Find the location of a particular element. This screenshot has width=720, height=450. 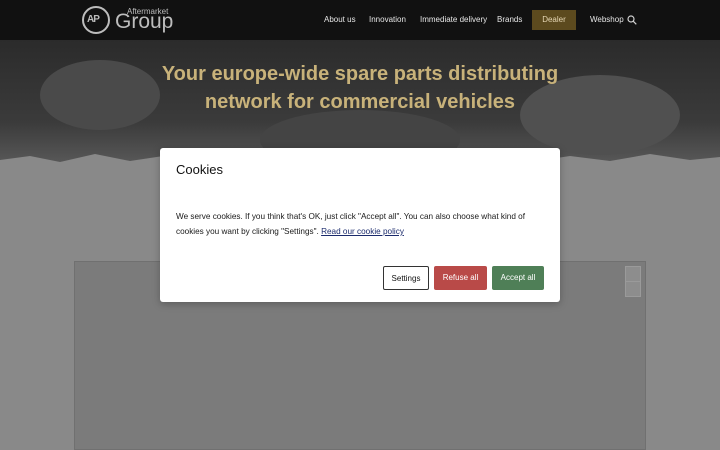

logo-emblem: AP is located at coordinates (96, 20).